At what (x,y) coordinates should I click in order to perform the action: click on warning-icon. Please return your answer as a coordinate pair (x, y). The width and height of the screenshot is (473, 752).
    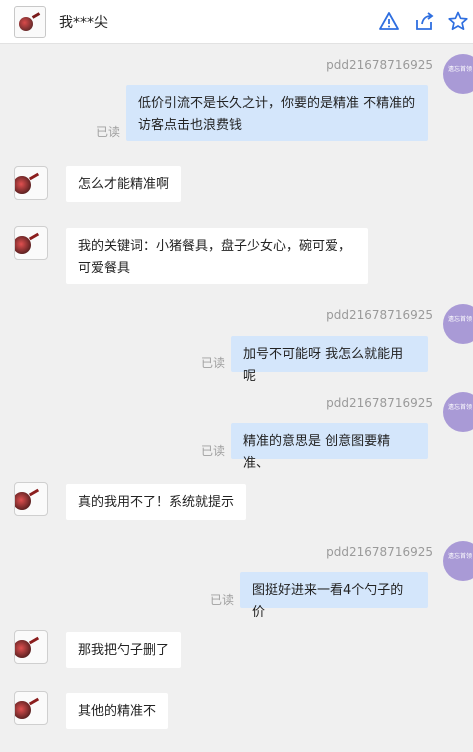
    Looking at the image, I should click on (389, 21).